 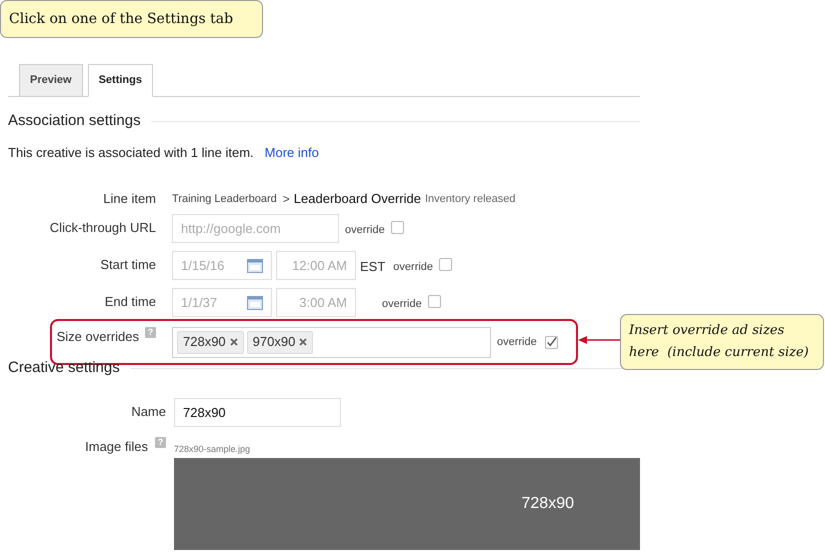 What do you see at coordinates (257, 412) in the screenshot?
I see `name-field: 728x90` at bounding box center [257, 412].